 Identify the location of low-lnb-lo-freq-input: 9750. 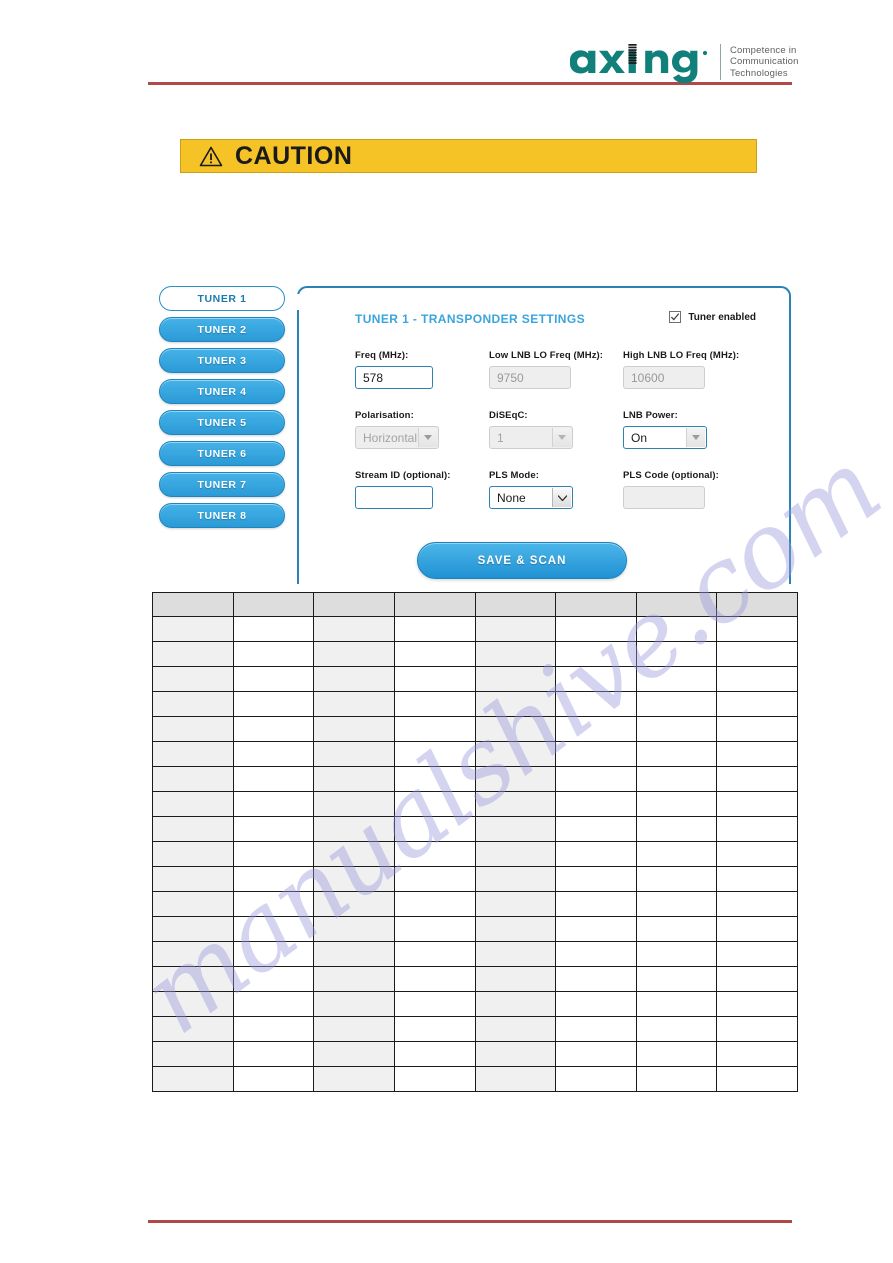
(530, 377).